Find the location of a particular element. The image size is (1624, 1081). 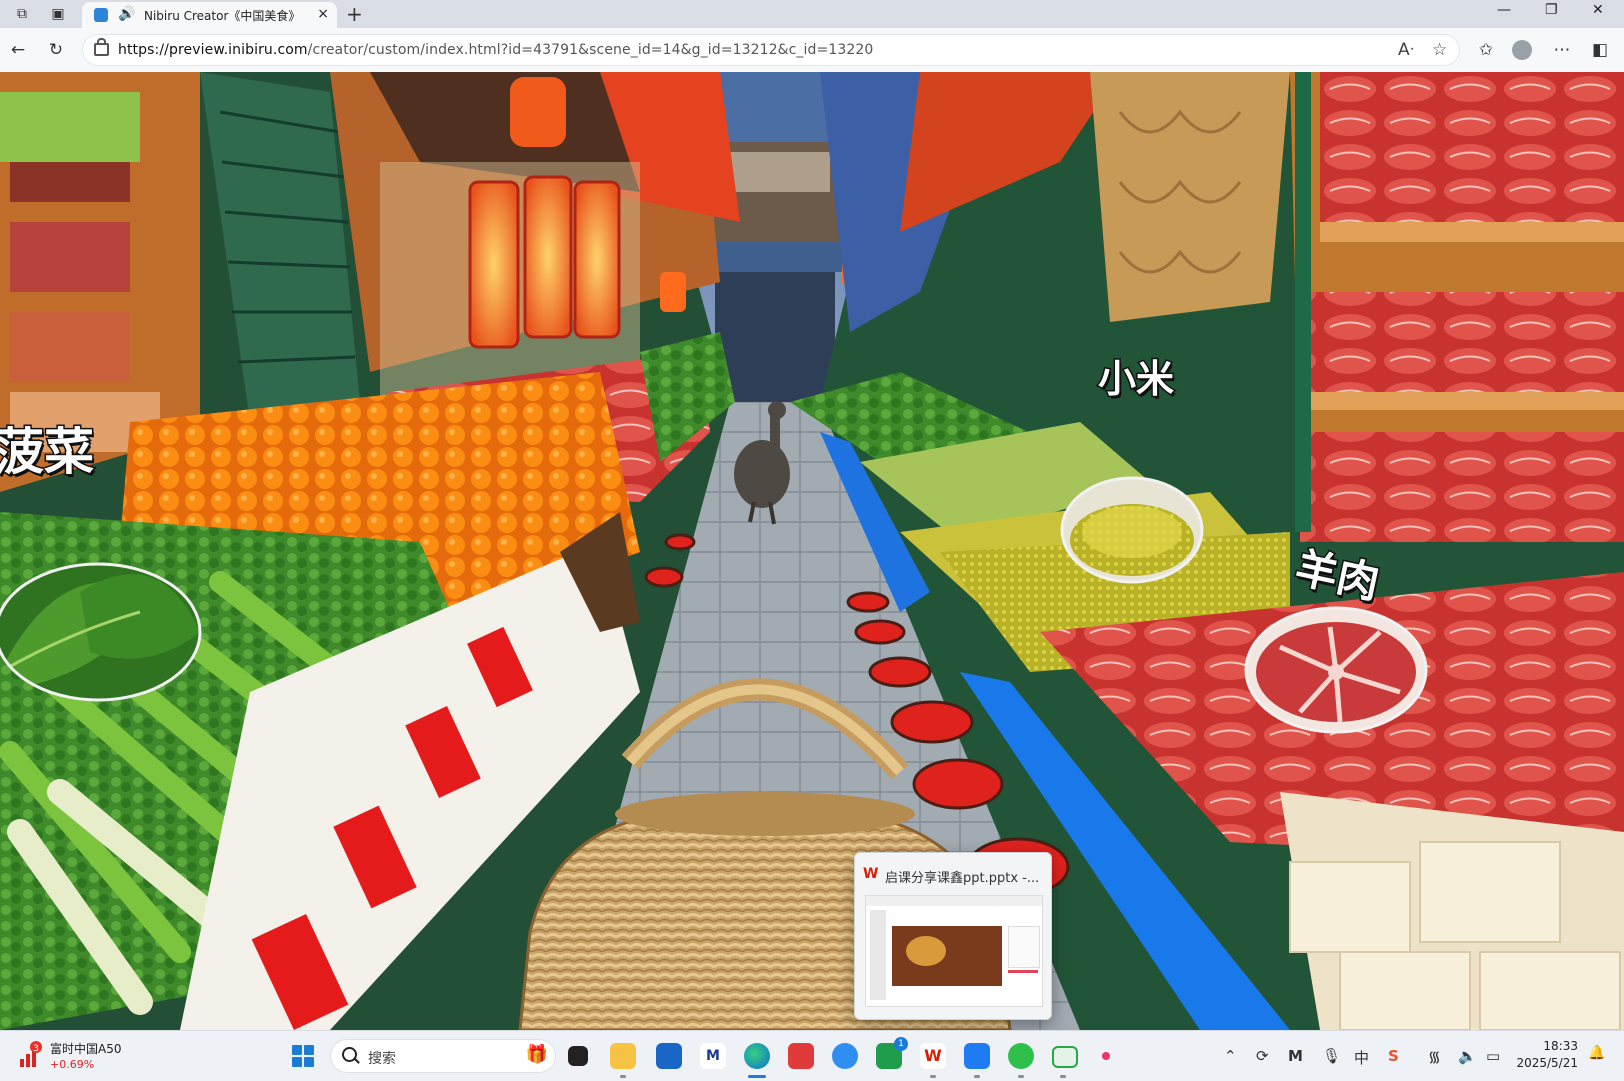

label-millet: 小米 is located at coordinates (1135, 375).